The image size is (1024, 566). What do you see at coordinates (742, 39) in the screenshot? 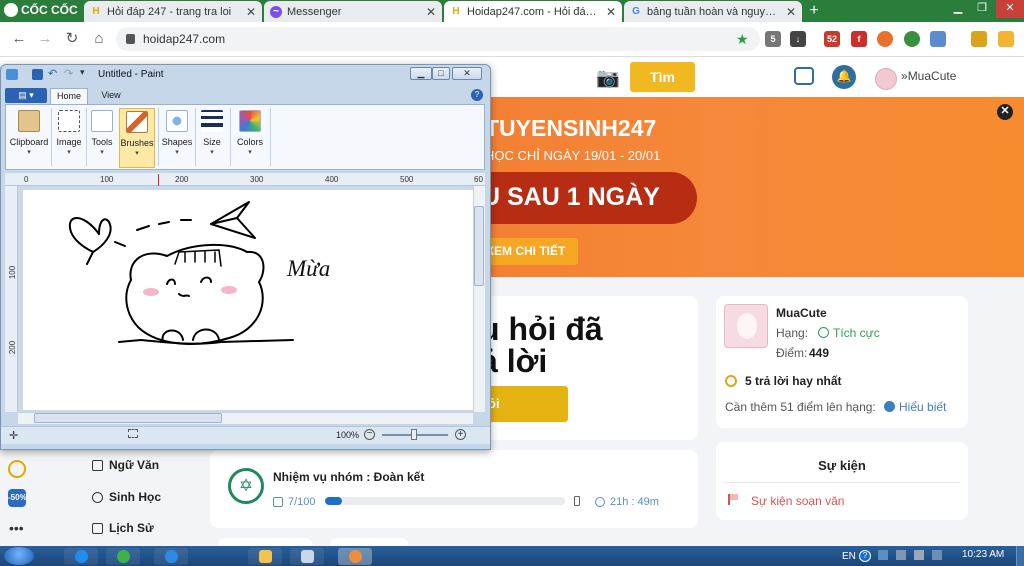
I see `bookmark-star-icon: ★` at bounding box center [742, 39].